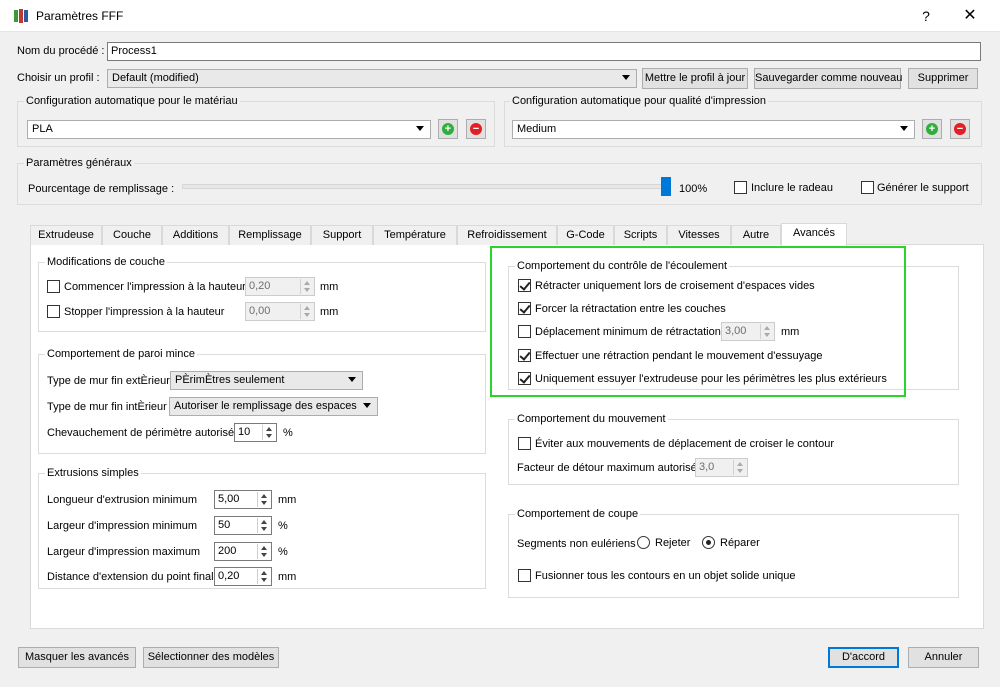  I want to click on remove-quality-button: −, so click(960, 129).